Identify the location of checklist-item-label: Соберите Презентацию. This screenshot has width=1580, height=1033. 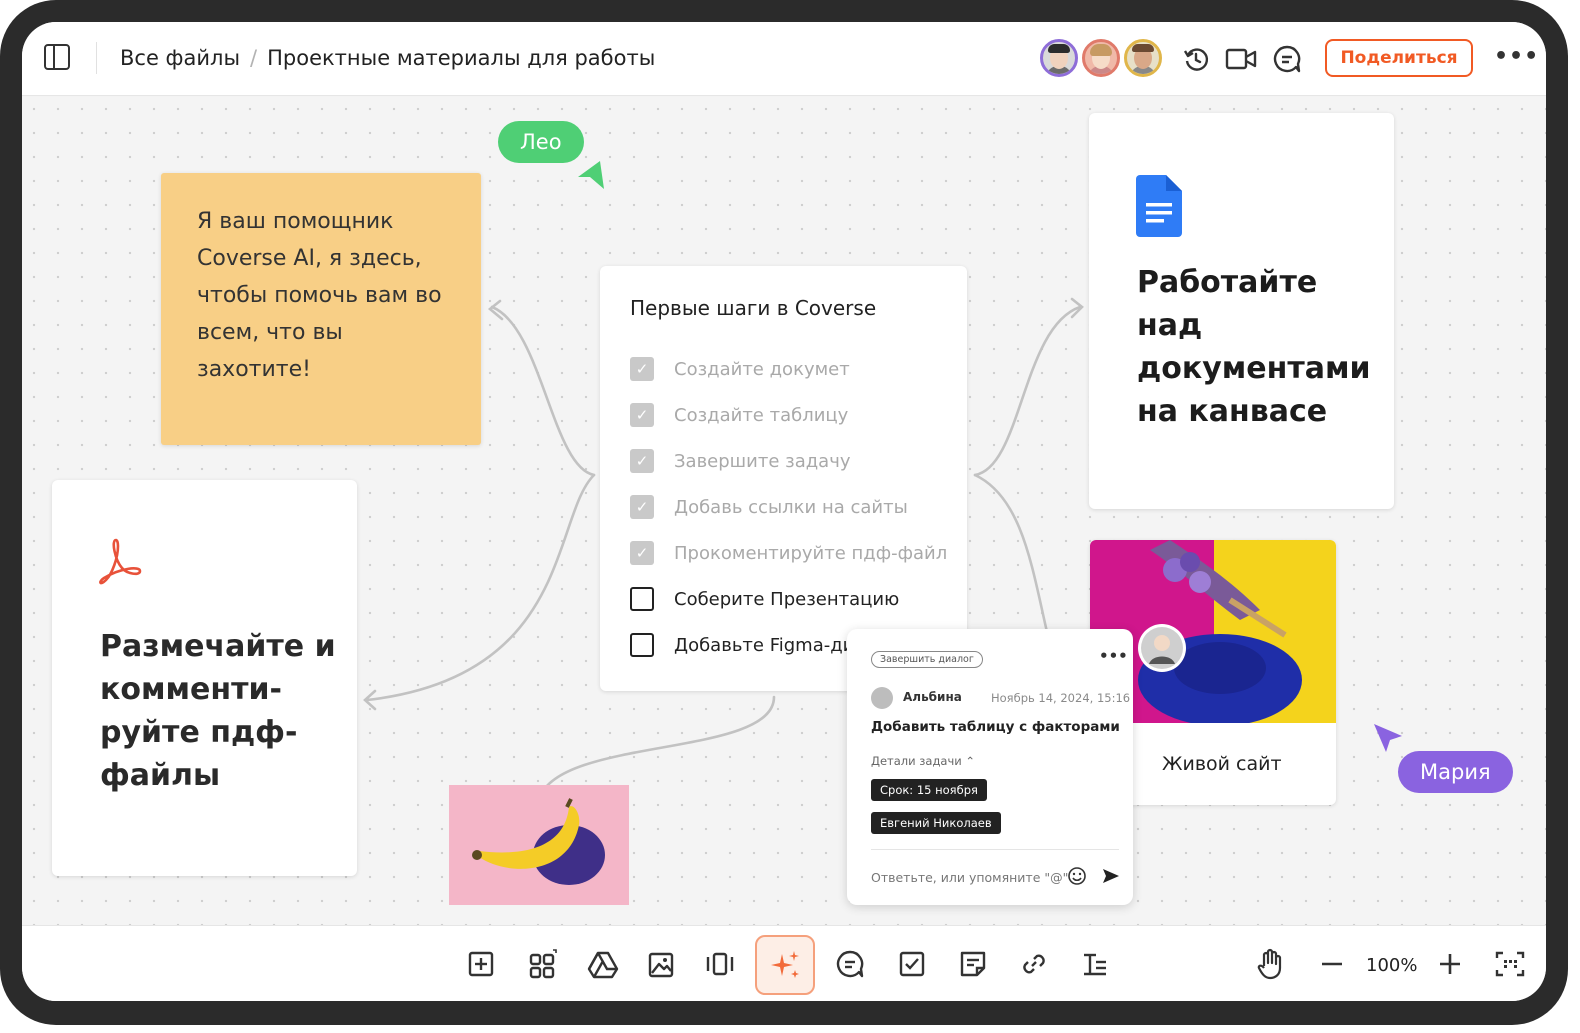
(787, 599).